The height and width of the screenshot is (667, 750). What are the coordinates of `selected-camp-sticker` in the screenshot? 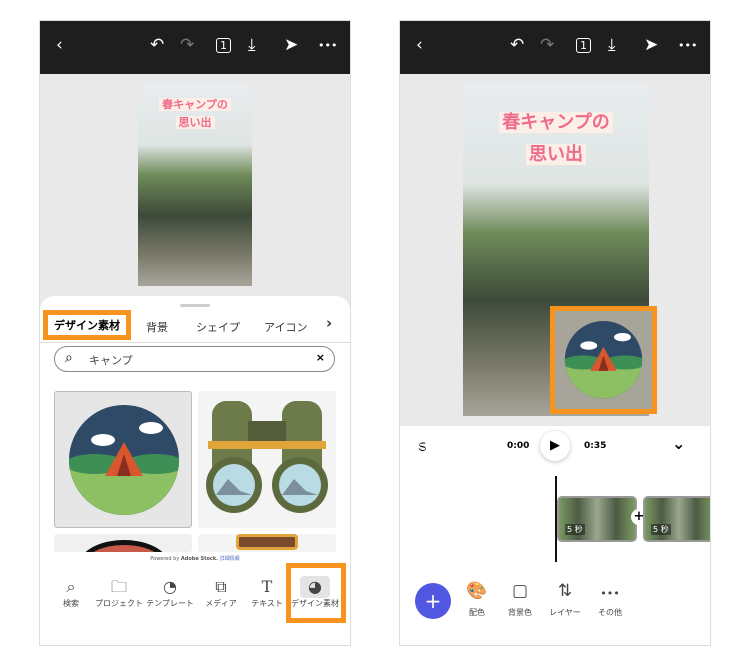 It's located at (603, 360).